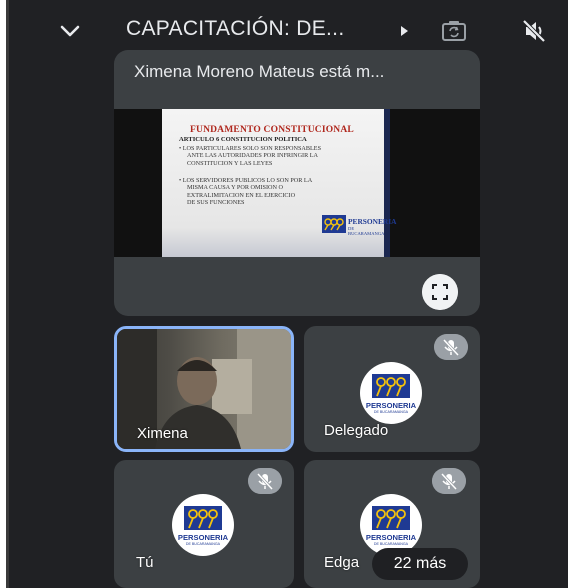 The image size is (568, 588). What do you see at coordinates (359, 227) in the screenshot?
I see `personeria-logo: PERSONERIA DE BUCARAMANGA` at bounding box center [359, 227].